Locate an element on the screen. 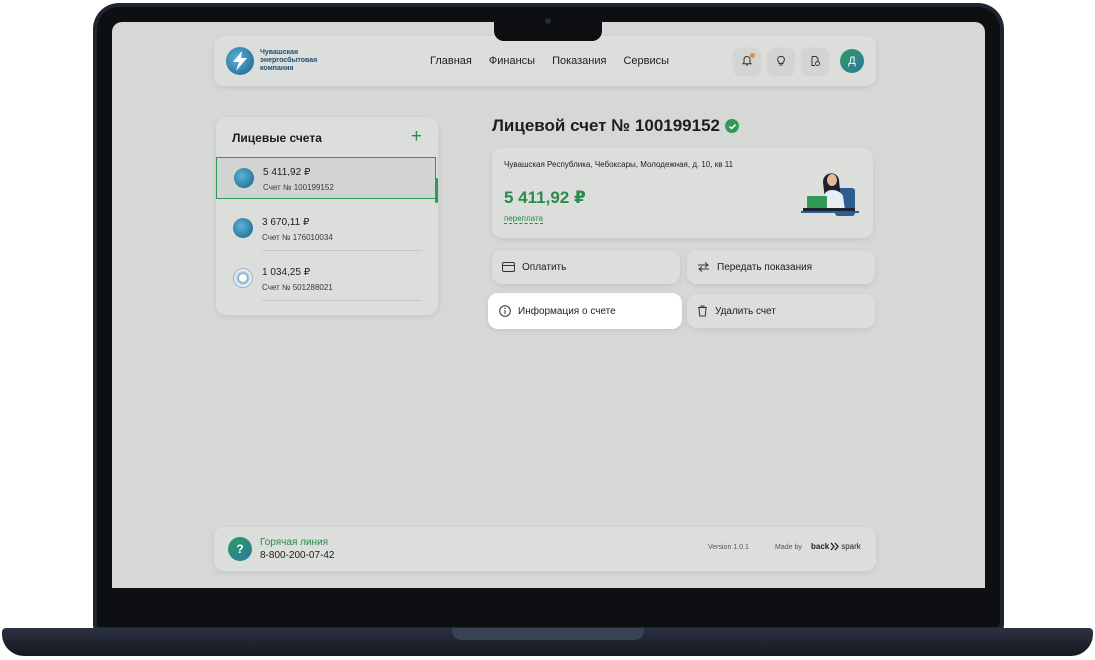 The image size is (1095, 660). tips-button is located at coordinates (781, 61).